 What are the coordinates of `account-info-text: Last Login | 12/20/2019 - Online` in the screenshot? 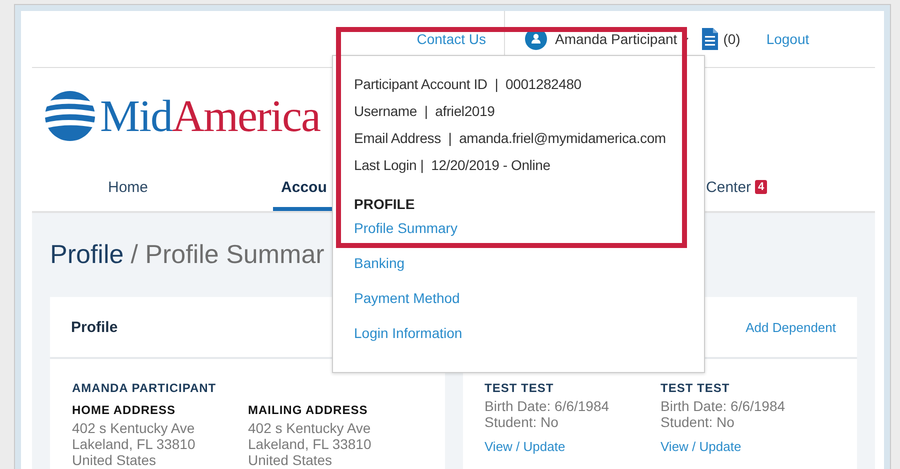 It's located at (453, 166).